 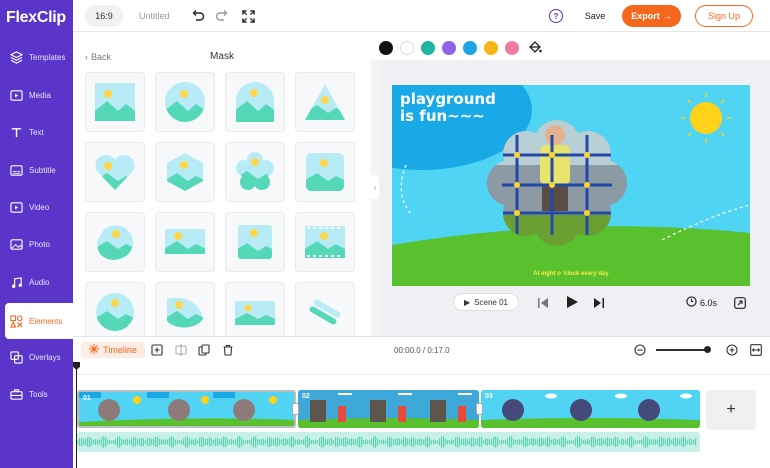 What do you see at coordinates (115, 102) in the screenshot?
I see `mask-square` at bounding box center [115, 102].